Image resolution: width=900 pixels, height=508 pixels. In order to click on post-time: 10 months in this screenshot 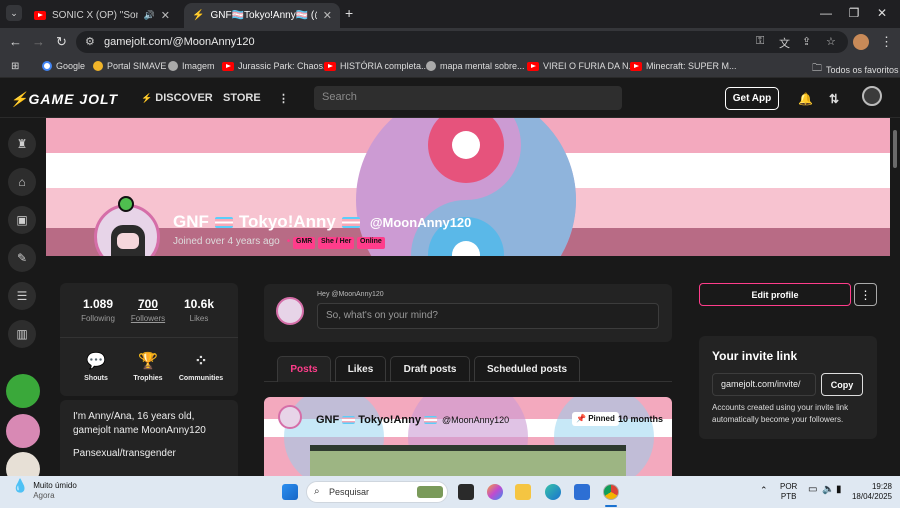, I will do `click(640, 419)`.